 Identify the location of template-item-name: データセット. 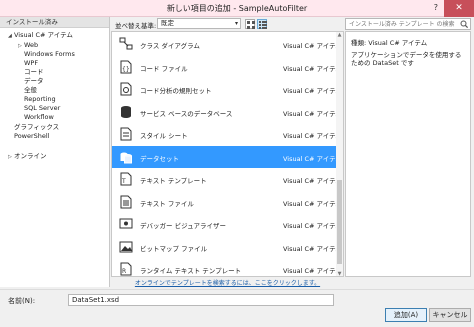
(159, 158).